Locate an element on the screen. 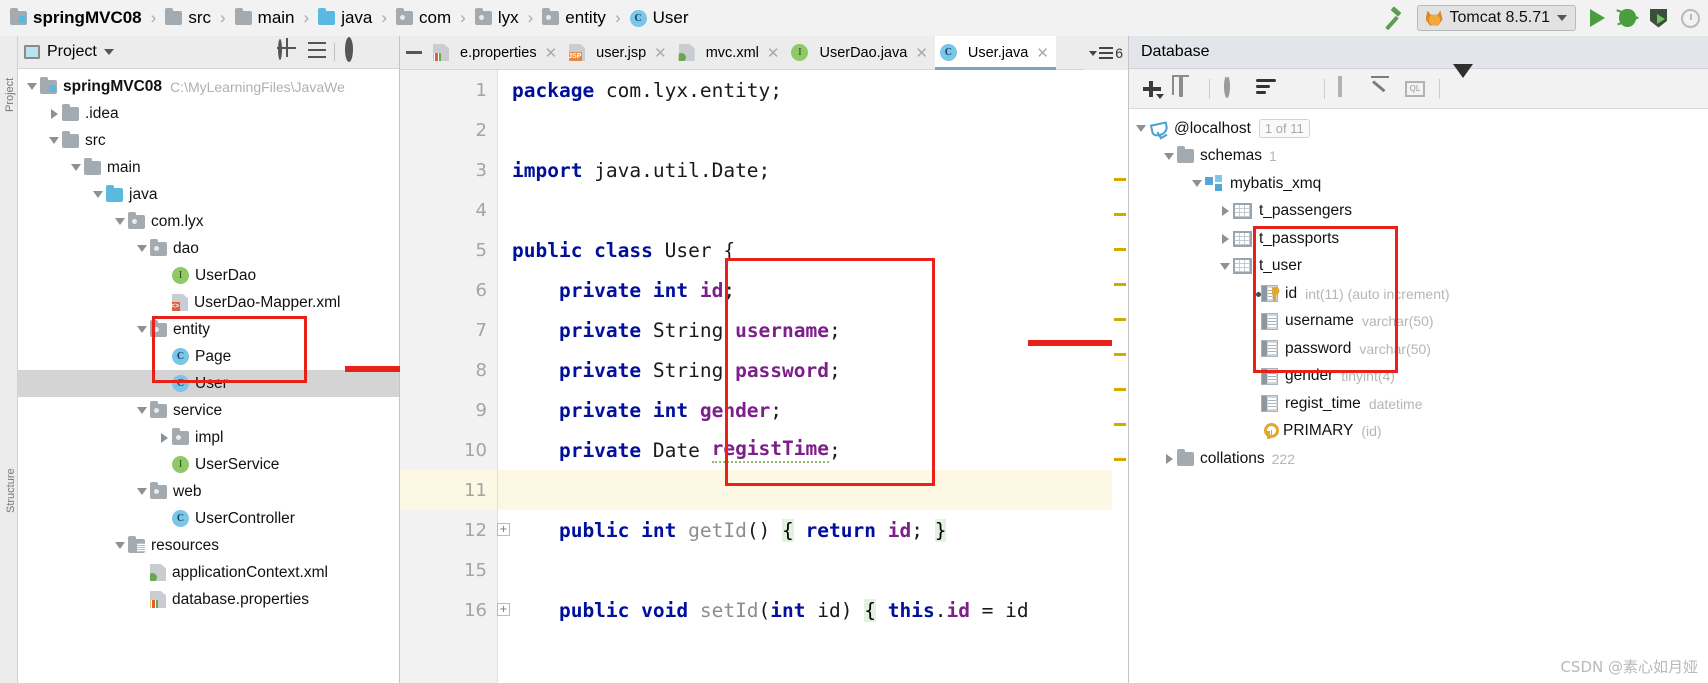  project-tree-row: applicationContext.xml is located at coordinates (208, 572).